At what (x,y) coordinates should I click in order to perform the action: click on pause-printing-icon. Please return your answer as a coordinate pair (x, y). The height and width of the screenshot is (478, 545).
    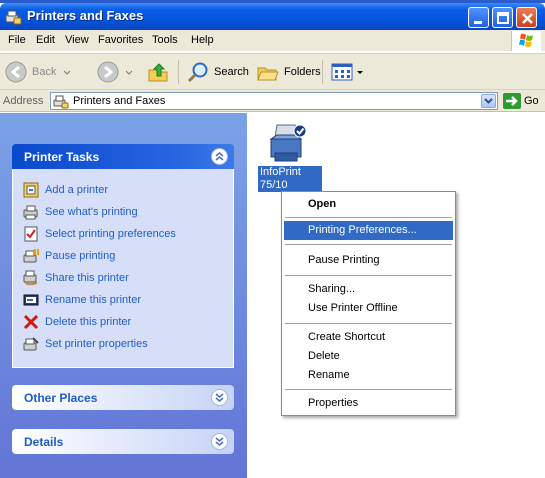
    Looking at the image, I should click on (31, 256).